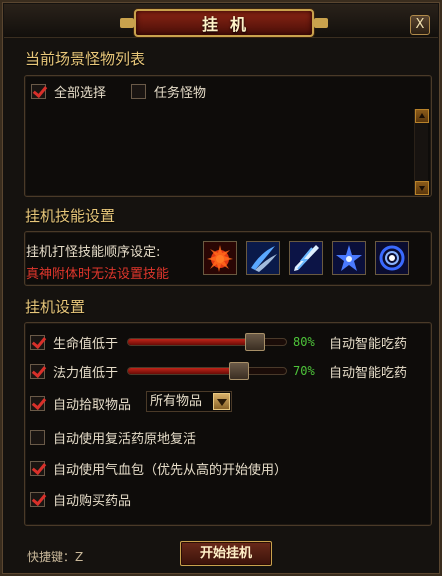 The image size is (442, 576). Describe the element at coordinates (176, 401) in the screenshot. I see `pickup-filter-value: 所有物品` at that location.